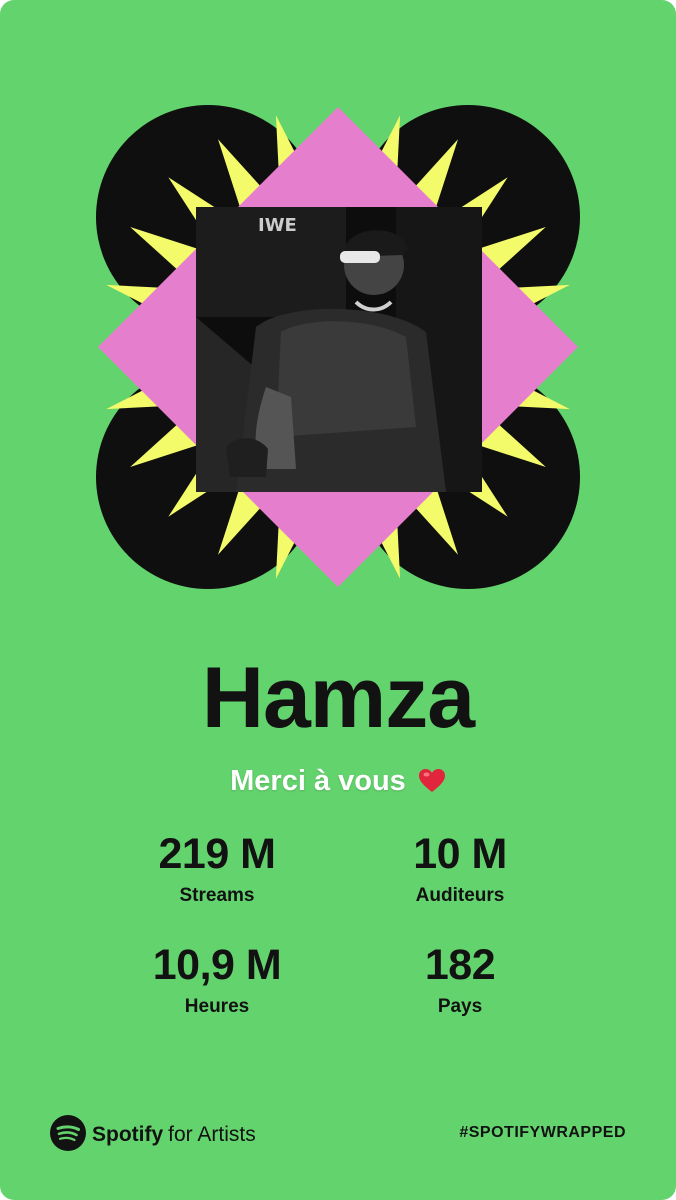 This screenshot has height=1200, width=676. I want to click on stat-value: 219 M, so click(217, 854).